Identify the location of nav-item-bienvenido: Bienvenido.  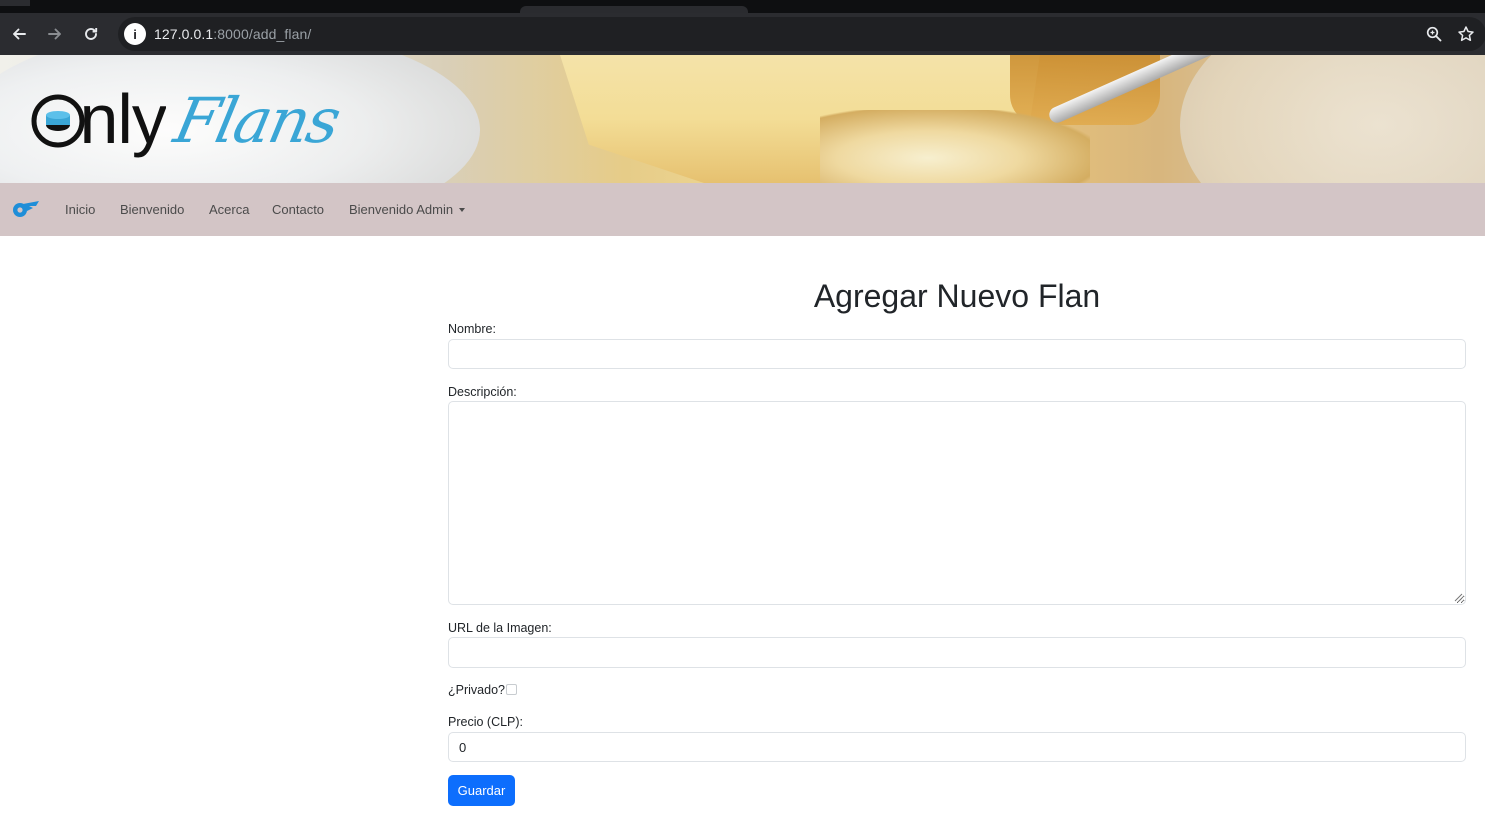
(152, 209).